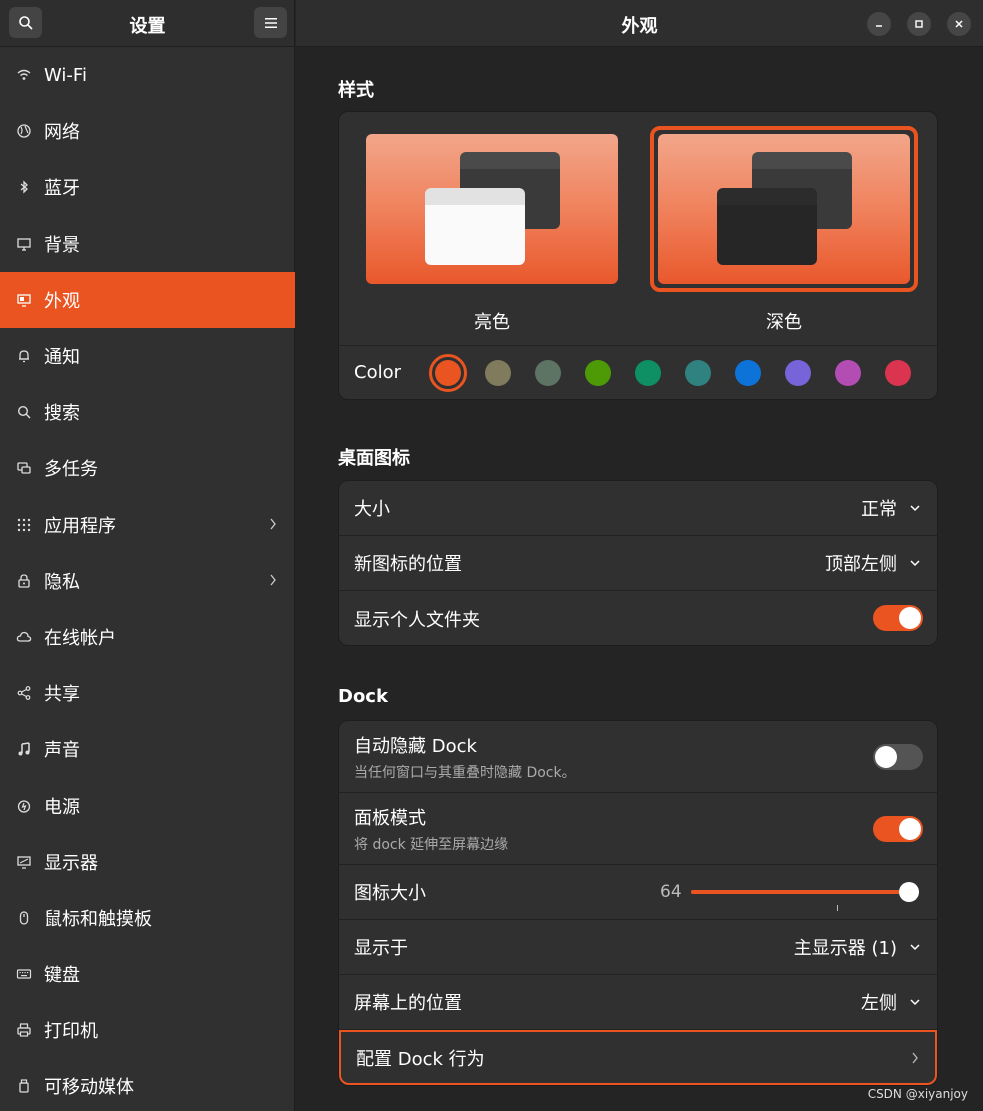  Describe the element at coordinates (837, 908) in the screenshot. I see `slider-tick-mark` at that location.